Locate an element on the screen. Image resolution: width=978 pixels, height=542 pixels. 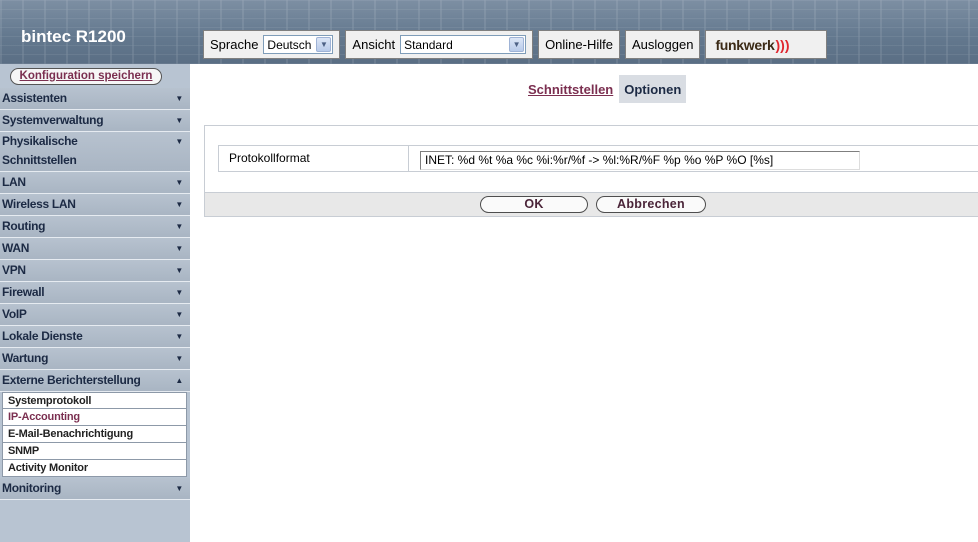
sidebar-item-monitoring: Monitoring ▼ is located at coordinates (95, 489).